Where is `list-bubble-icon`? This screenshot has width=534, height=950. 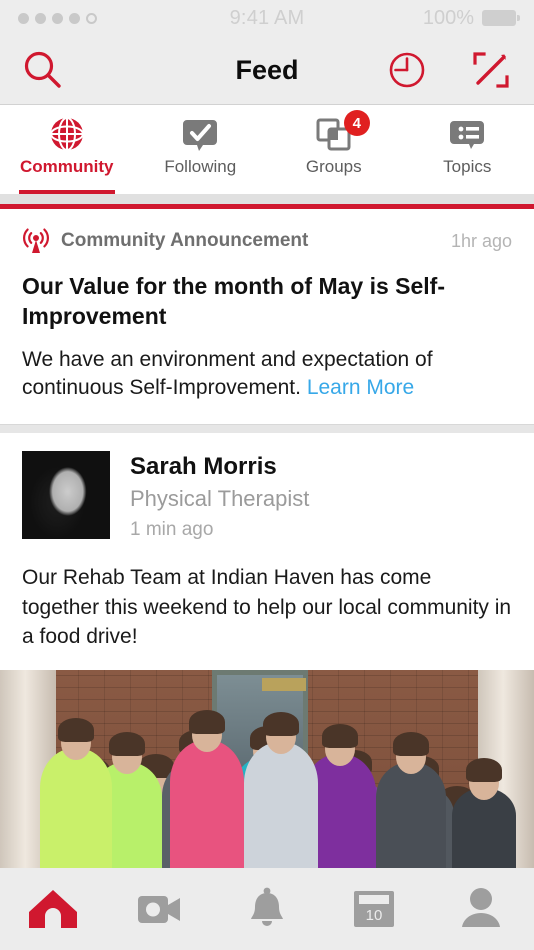 list-bubble-icon is located at coordinates (467, 135).